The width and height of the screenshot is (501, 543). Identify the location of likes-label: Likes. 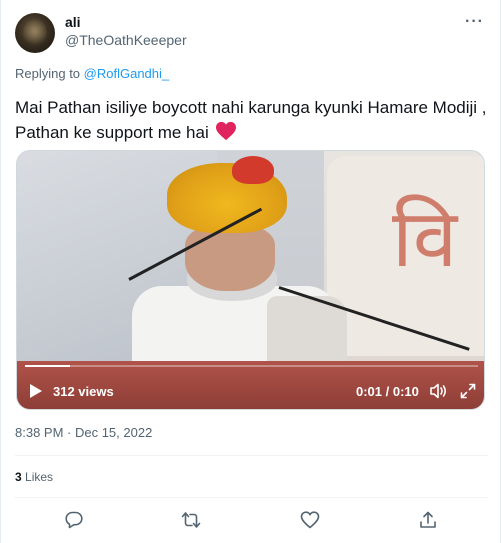
(39, 477).